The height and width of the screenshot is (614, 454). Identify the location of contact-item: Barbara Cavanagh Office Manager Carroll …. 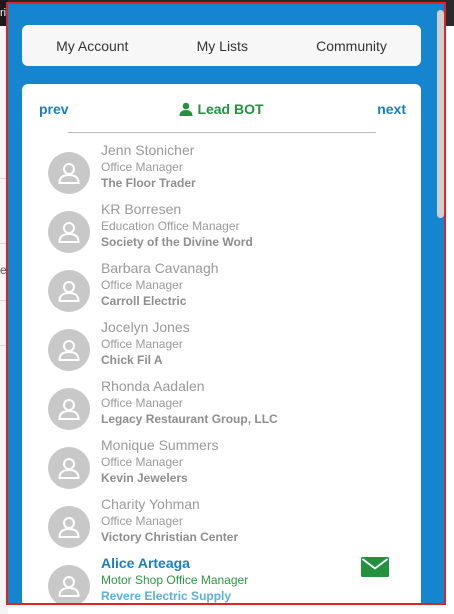
(221, 289).